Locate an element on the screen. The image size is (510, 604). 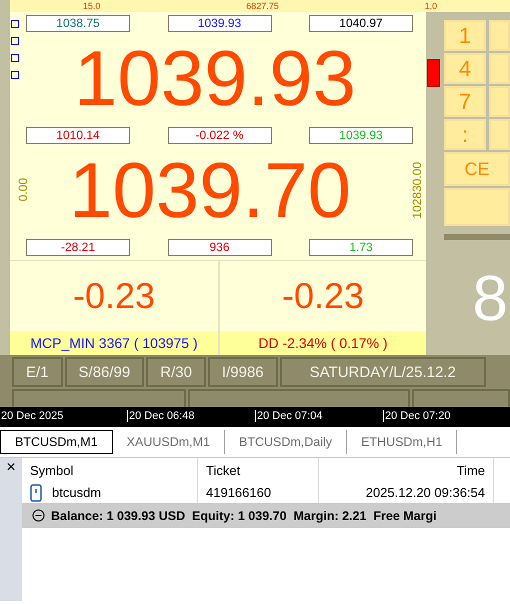
key-button: : is located at coordinates (465, 134).